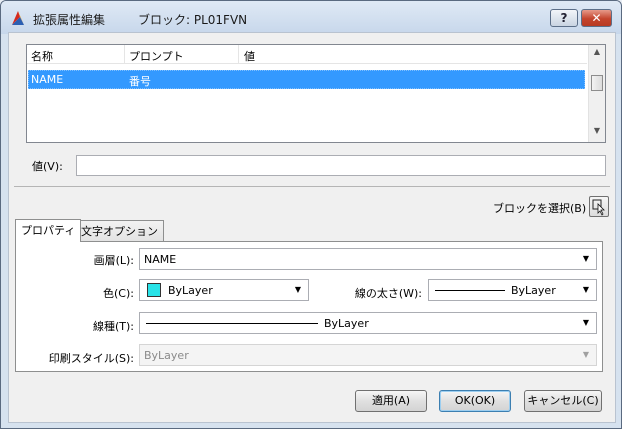 The width and height of the screenshot is (622, 429). Describe the element at coordinates (47, 166) in the screenshot. I see `value-label: 値(V):` at that location.